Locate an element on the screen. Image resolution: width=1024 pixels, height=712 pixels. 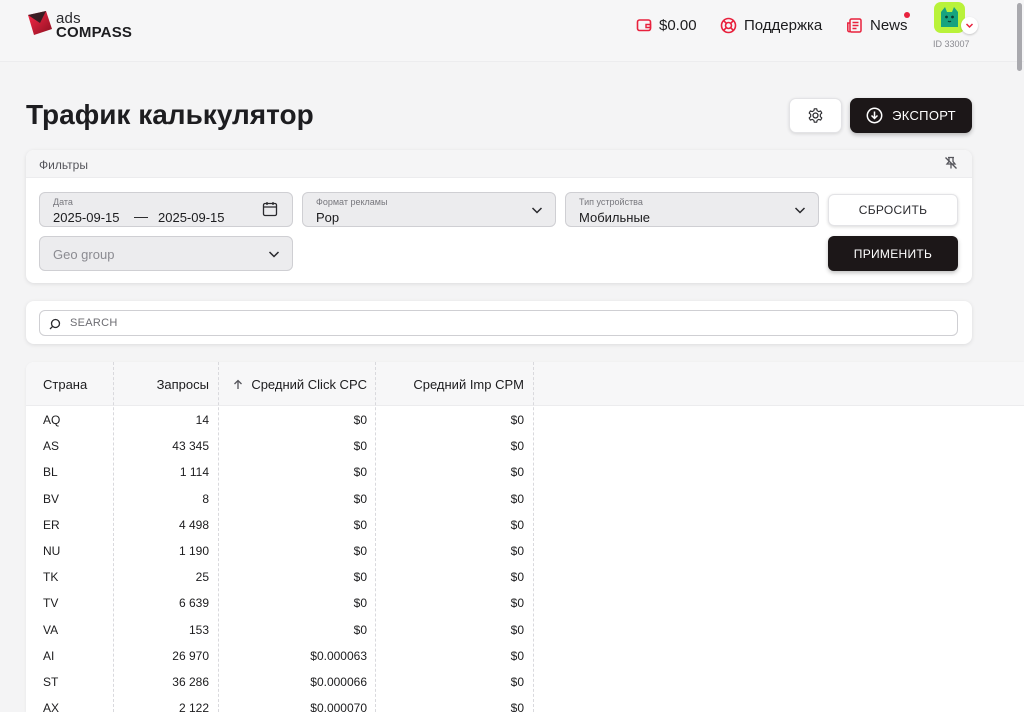
cell-country: AI is located at coordinates (49, 655).